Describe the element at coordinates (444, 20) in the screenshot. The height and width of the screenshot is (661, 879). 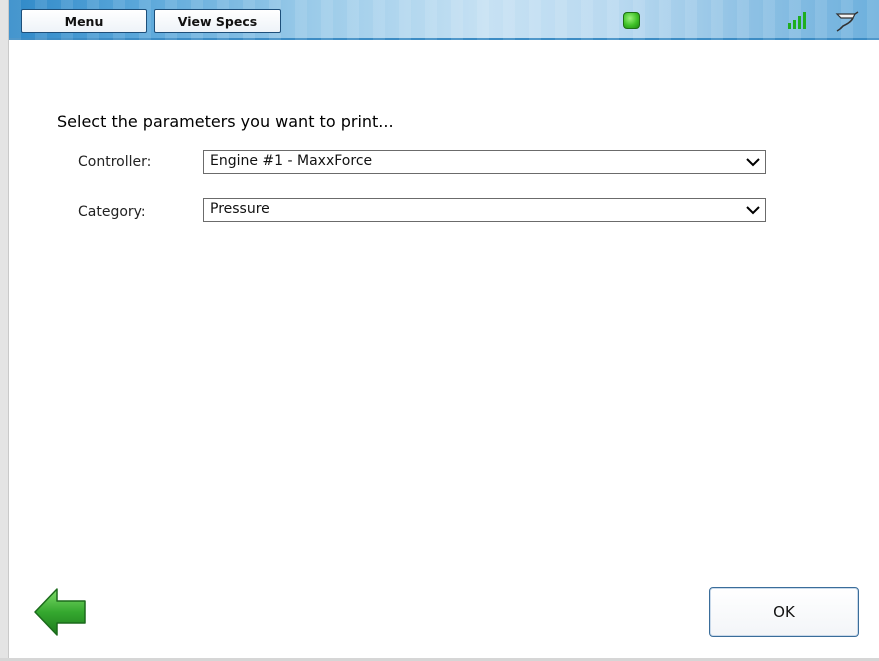
I see `top-toolbar: Menu View Specs` at that location.